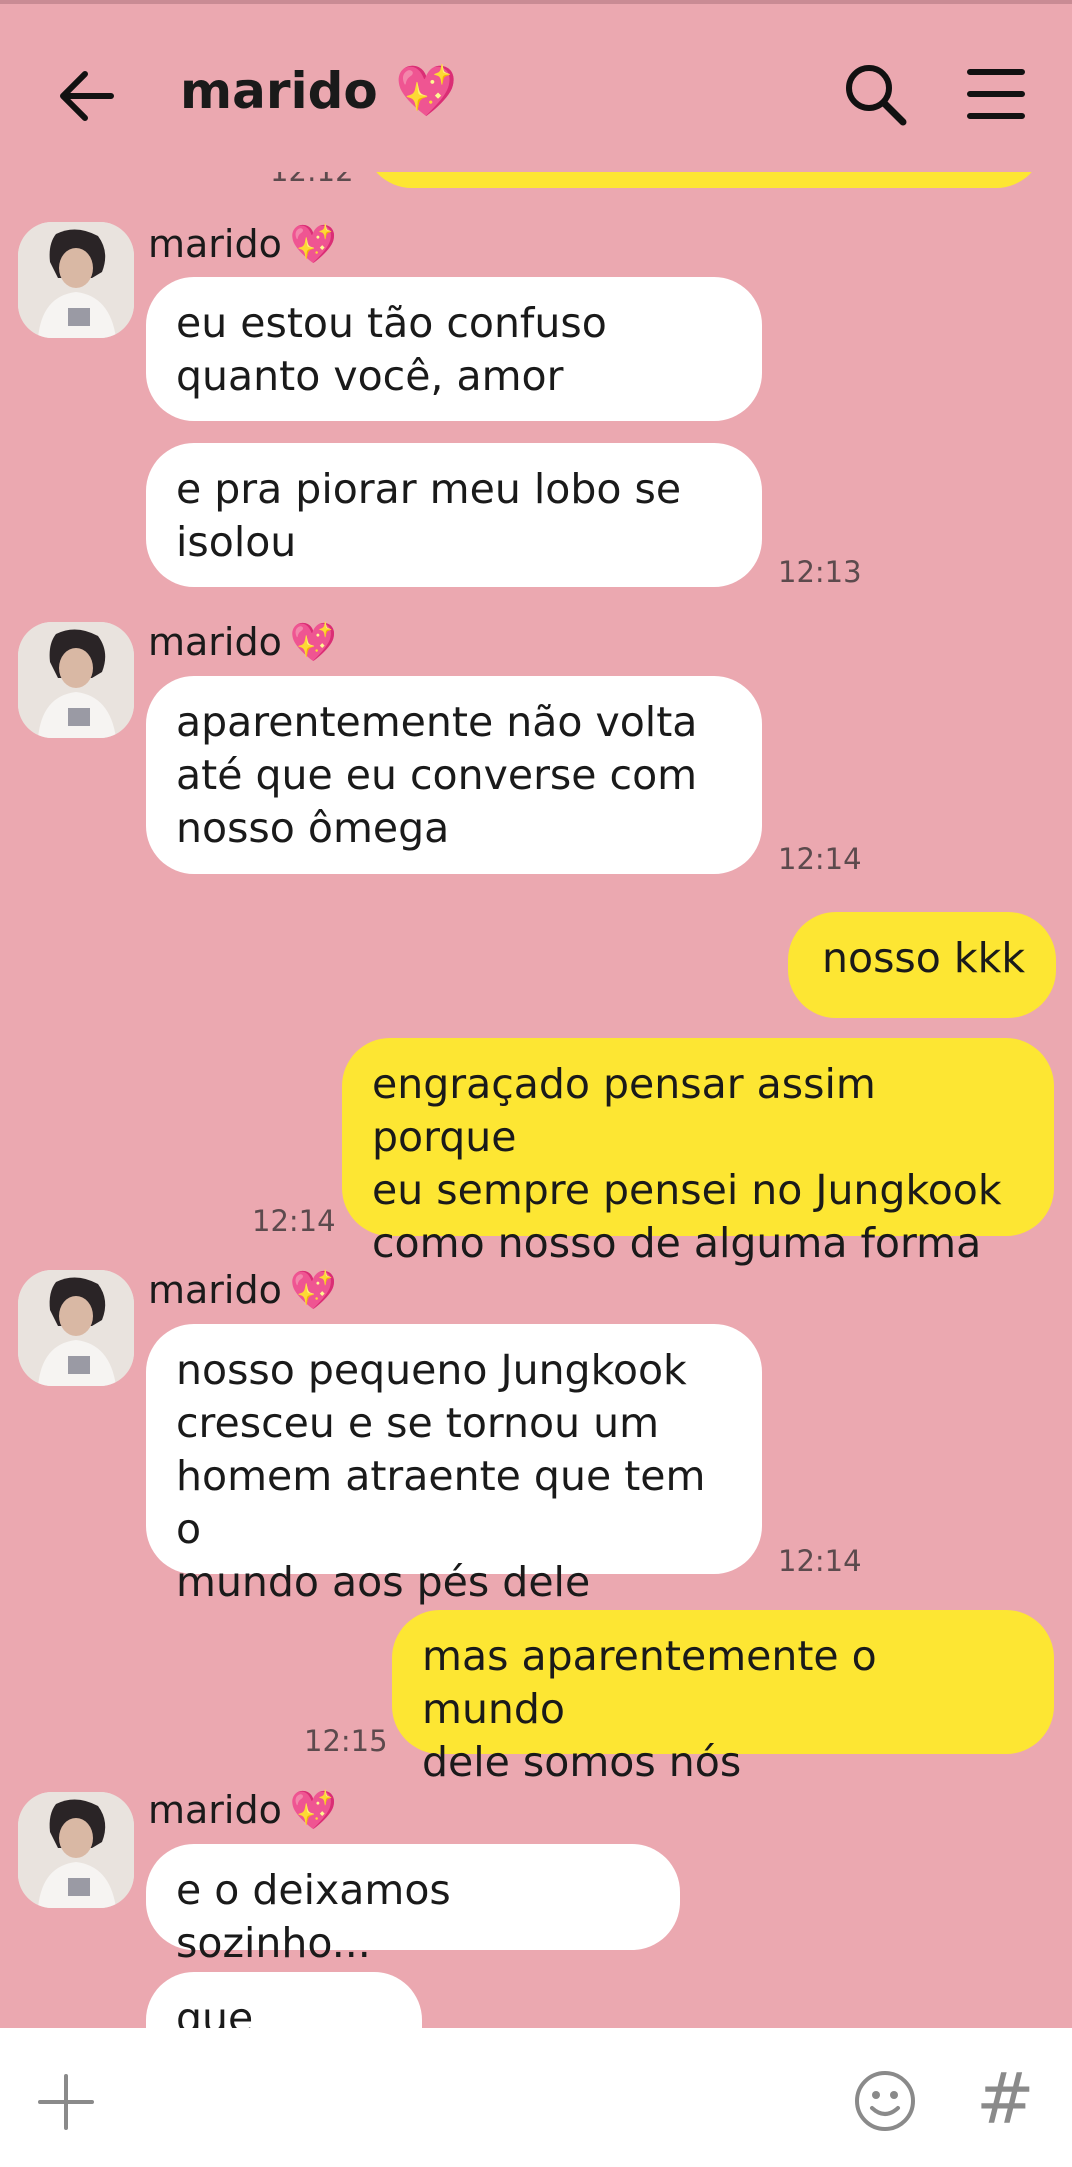 The width and height of the screenshot is (1072, 2167). Describe the element at coordinates (922, 965) in the screenshot. I see `message-bubble-outgoing: nosso kkk` at that location.